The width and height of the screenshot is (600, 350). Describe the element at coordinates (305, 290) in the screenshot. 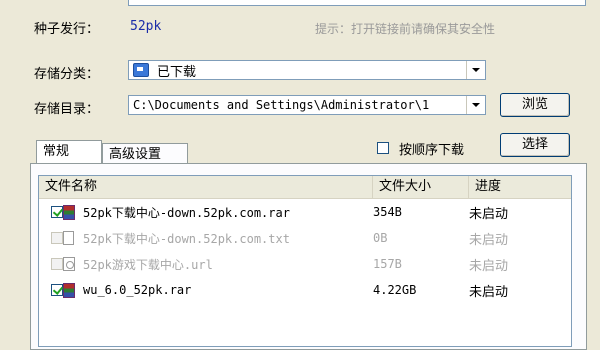

I see `file-row: wu_6.0_52pk.rar 4.22GB 未启动` at that location.